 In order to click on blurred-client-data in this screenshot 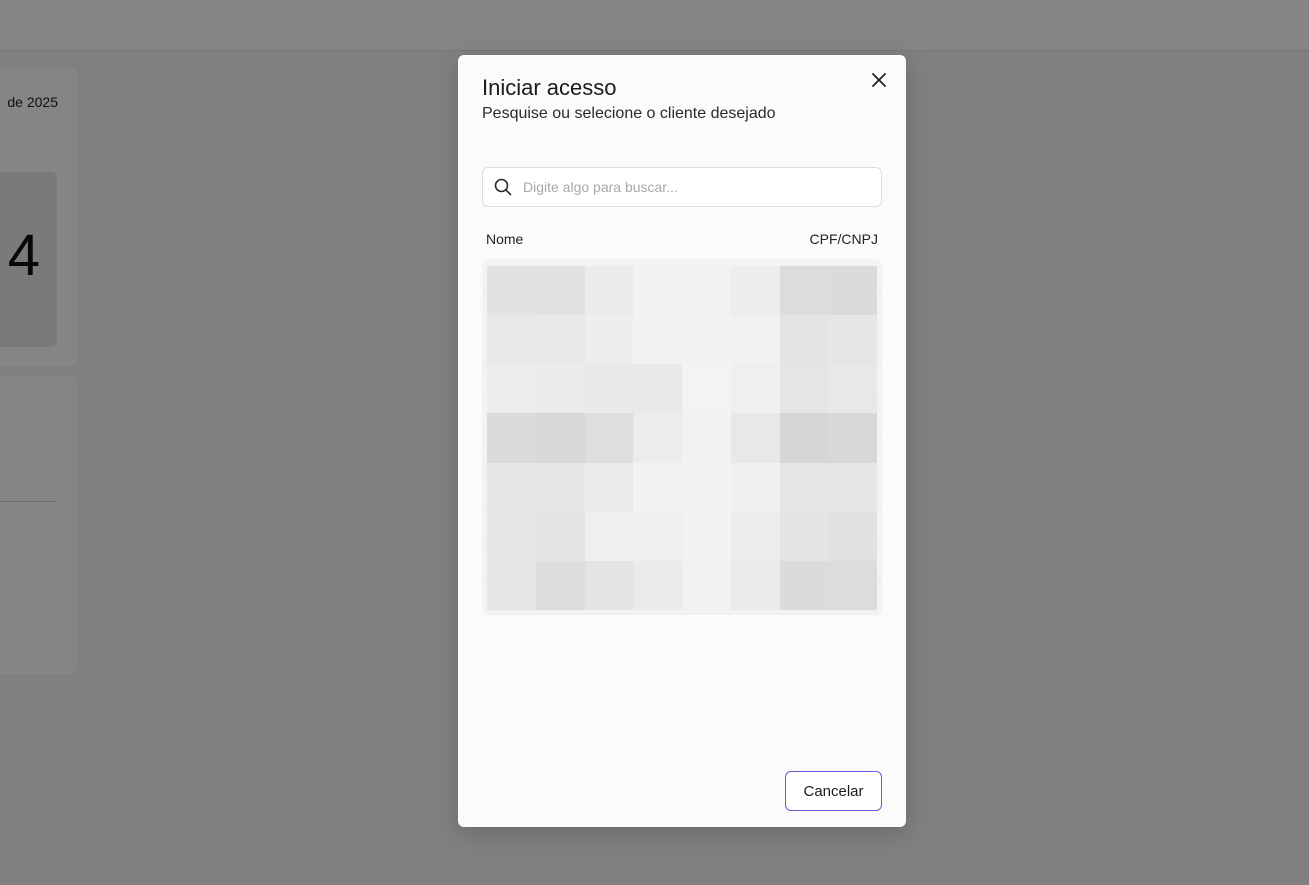, I will do `click(682, 438)`.